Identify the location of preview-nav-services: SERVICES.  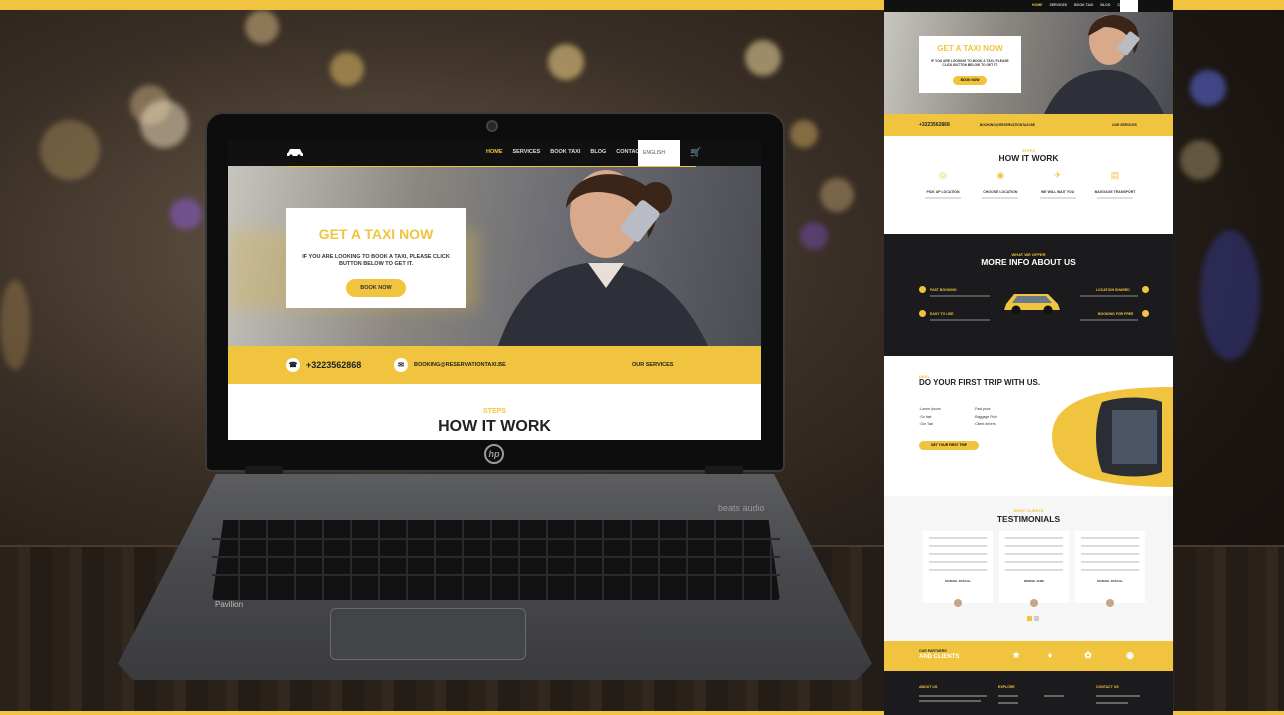
(1059, 5).